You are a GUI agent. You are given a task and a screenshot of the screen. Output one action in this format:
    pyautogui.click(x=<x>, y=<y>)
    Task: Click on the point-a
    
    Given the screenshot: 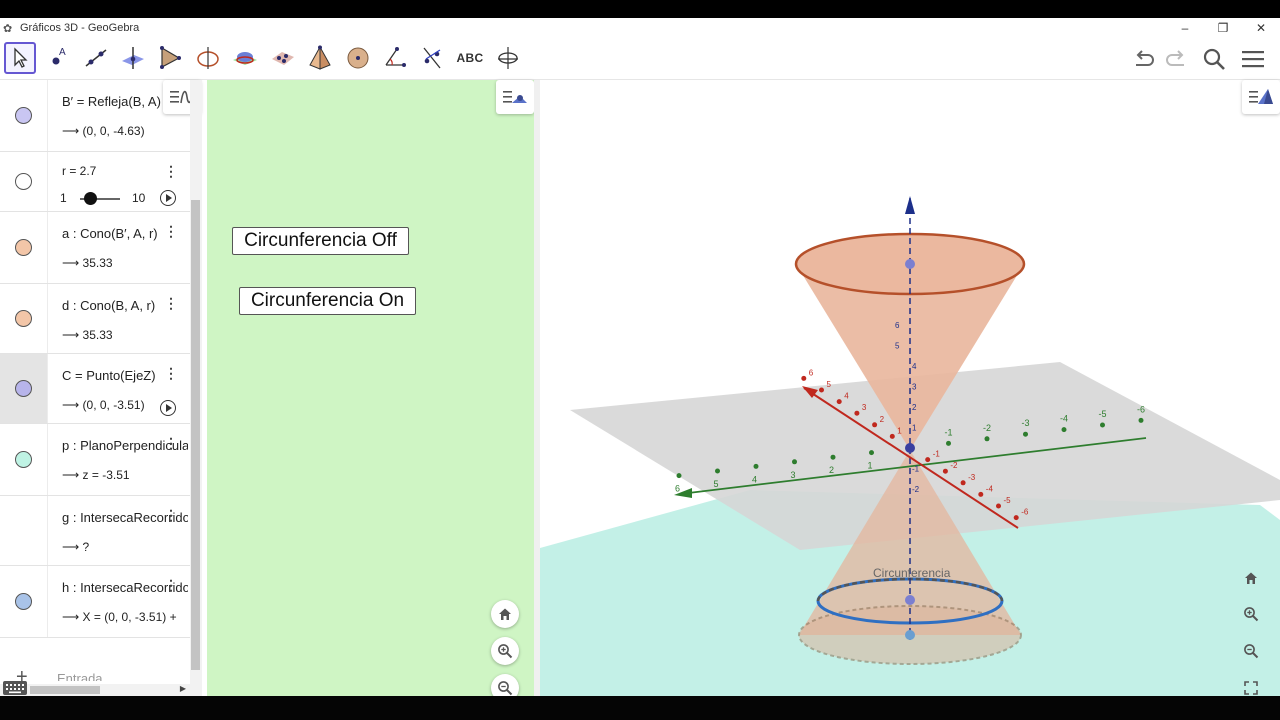 What is the action you would take?
    pyautogui.click(x=910, y=448)
    